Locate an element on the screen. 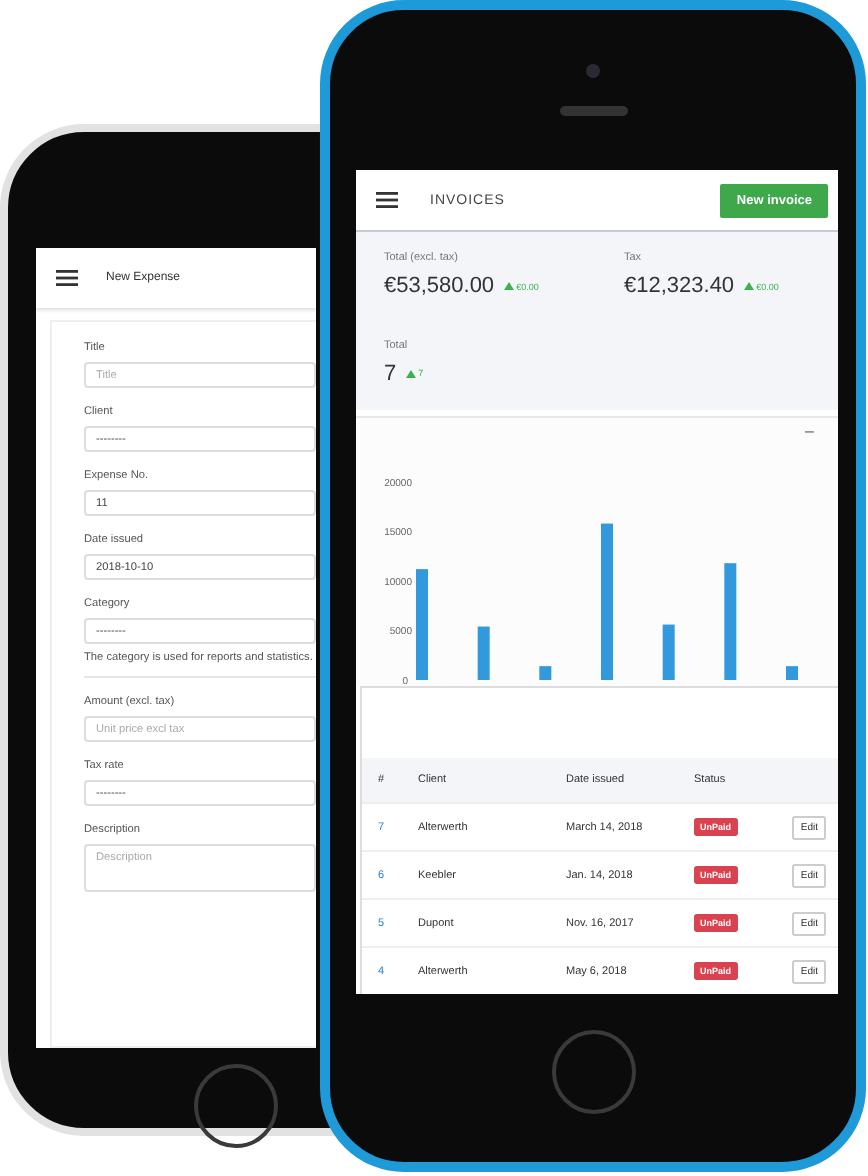 This screenshot has height=1176, width=868. stat-value: €12,323.40 is located at coordinates (679, 286).